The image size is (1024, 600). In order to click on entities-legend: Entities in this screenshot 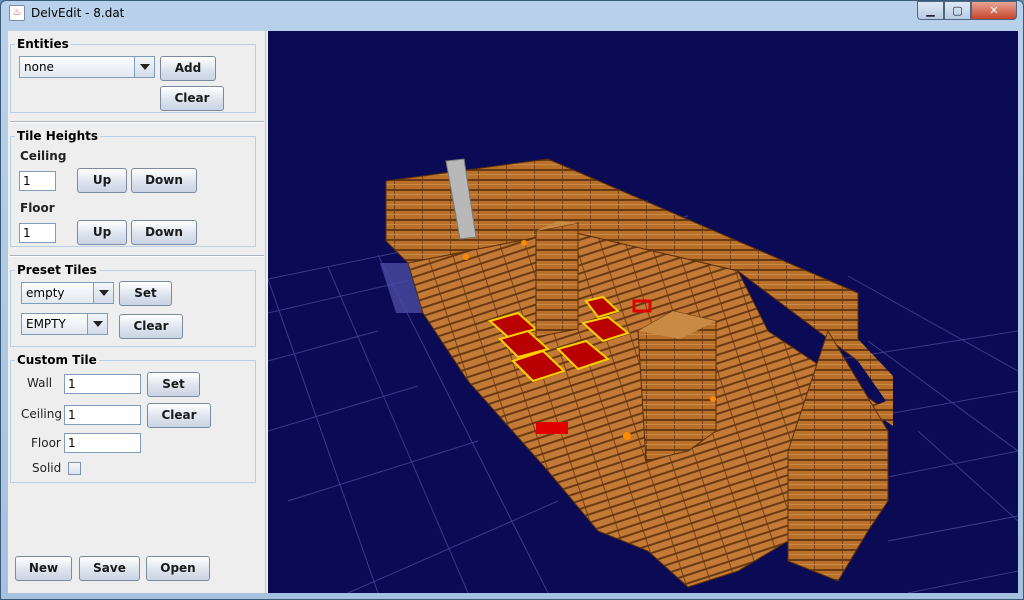, I will do `click(43, 44)`.